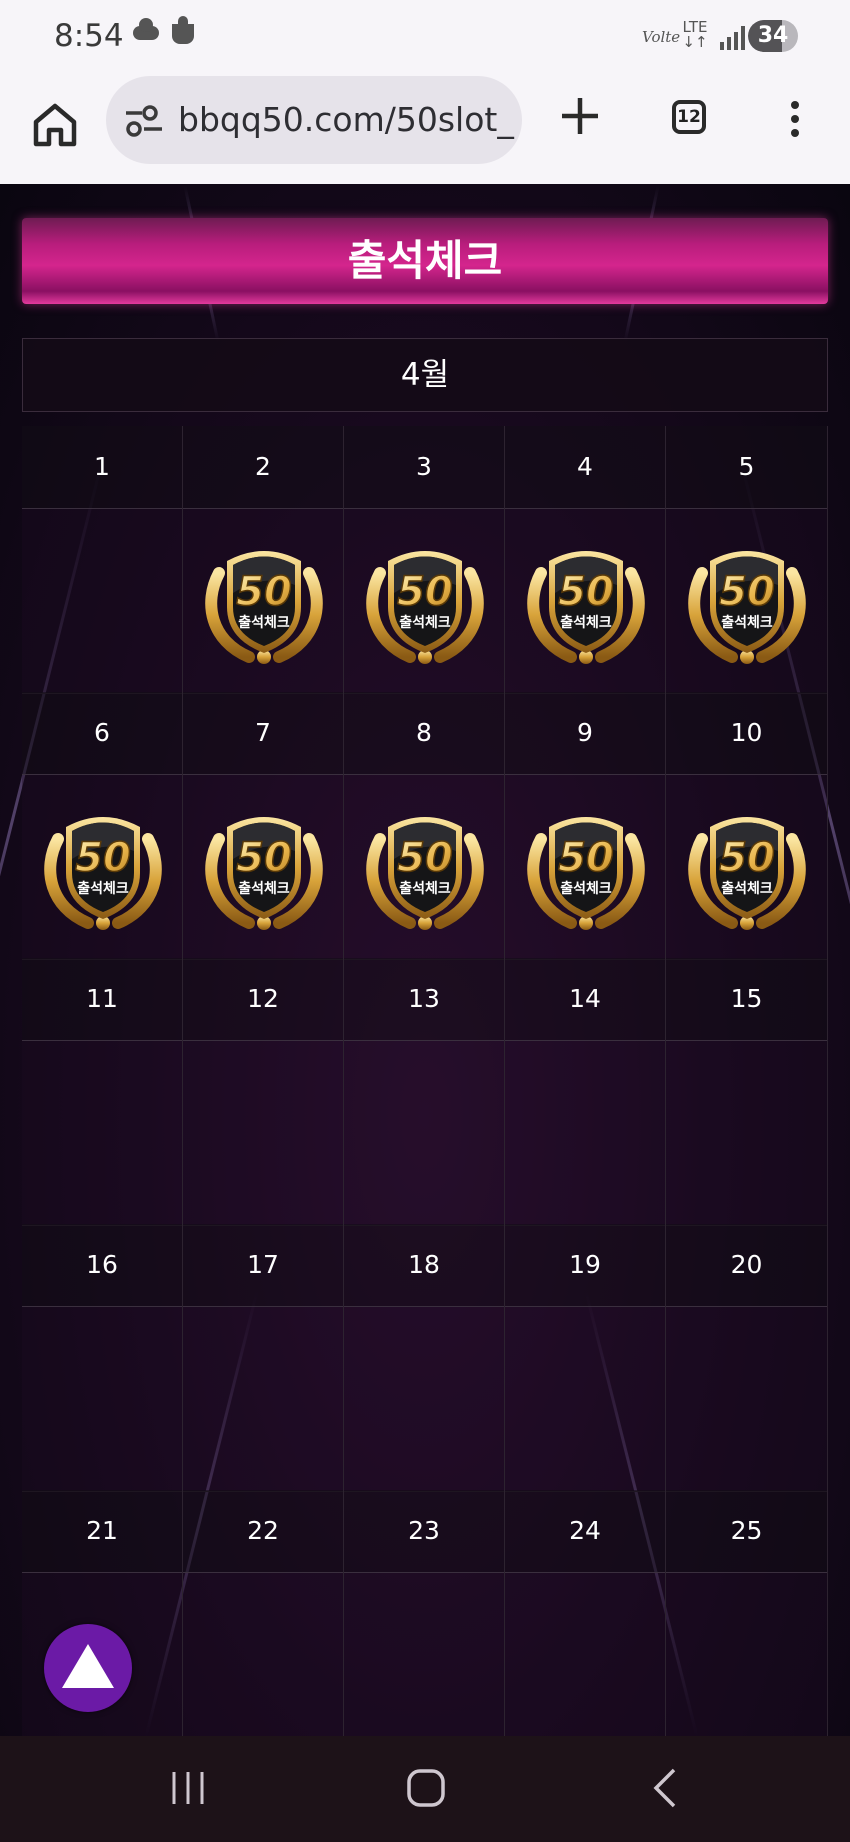  What do you see at coordinates (102, 999) in the screenshot?
I see `day-number: 11` at bounding box center [102, 999].